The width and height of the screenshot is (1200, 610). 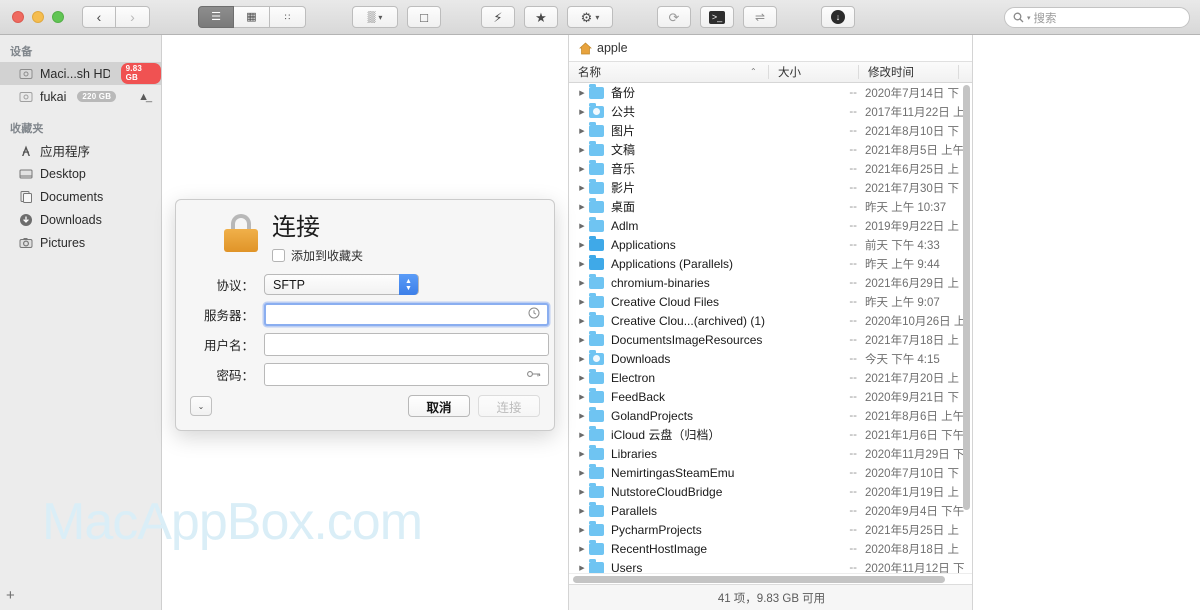 I want to click on sidebar-item-applications: 应用程序, so click(x=80, y=150).